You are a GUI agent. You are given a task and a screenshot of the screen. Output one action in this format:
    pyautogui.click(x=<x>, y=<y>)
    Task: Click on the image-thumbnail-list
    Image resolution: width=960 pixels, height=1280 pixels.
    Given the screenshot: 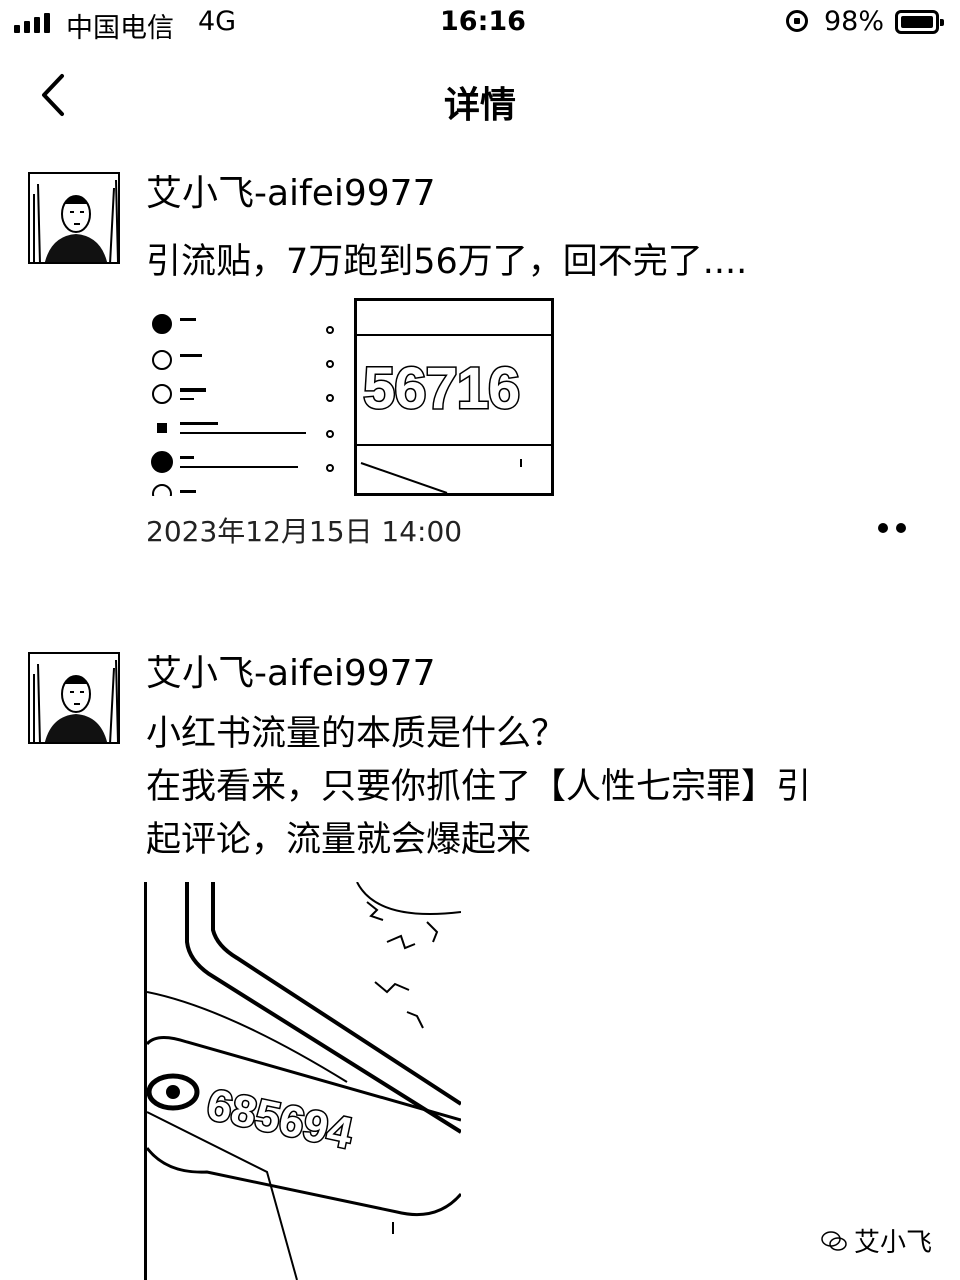 What is the action you would take?
    pyautogui.click(x=244, y=398)
    